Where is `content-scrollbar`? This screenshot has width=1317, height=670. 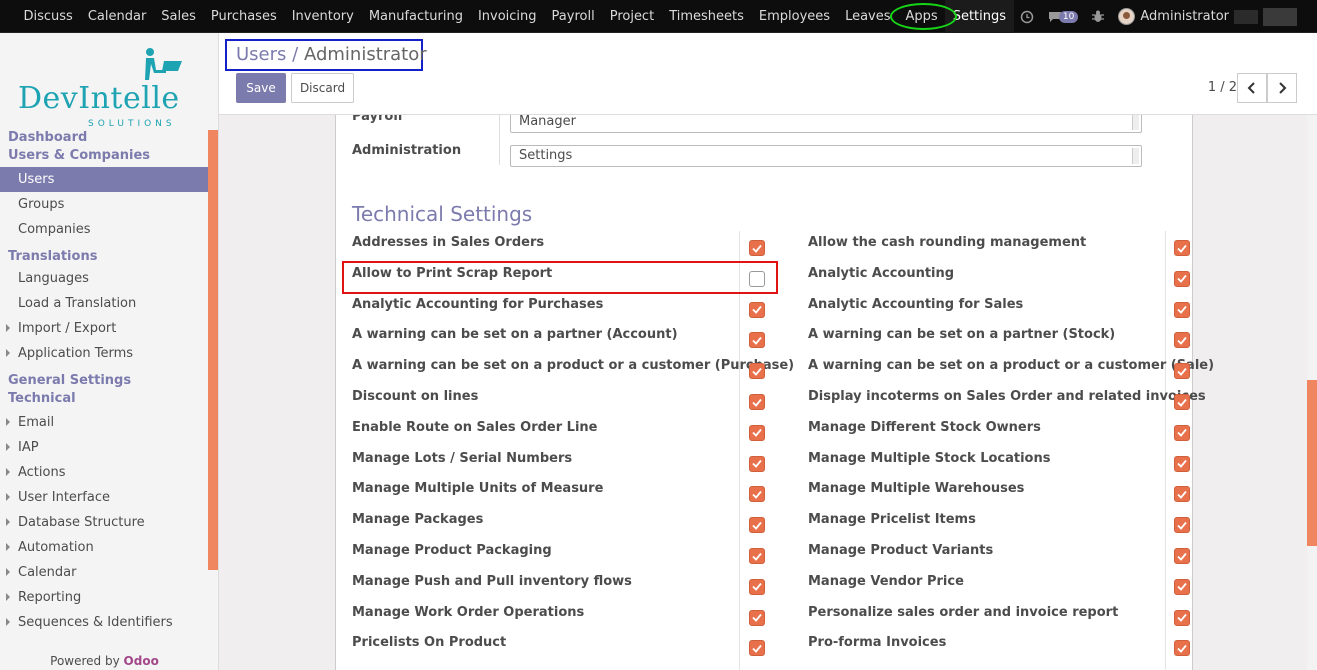 content-scrollbar is located at coordinates (1312, 392).